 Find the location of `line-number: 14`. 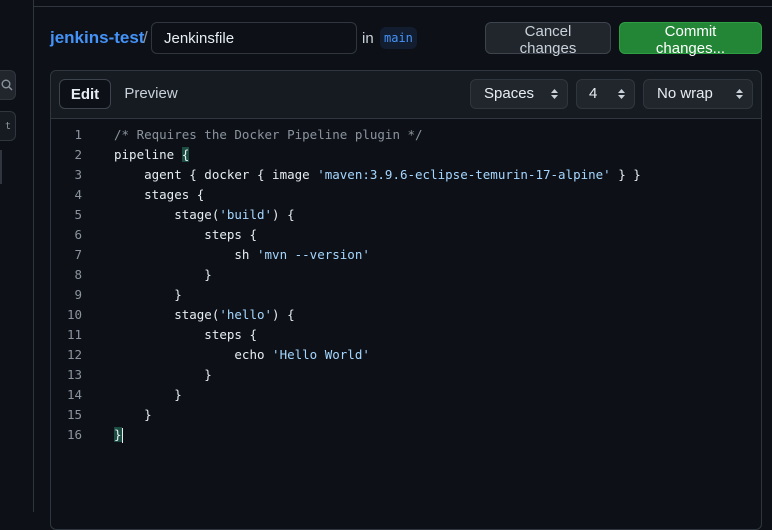

line-number: 14 is located at coordinates (74, 394).